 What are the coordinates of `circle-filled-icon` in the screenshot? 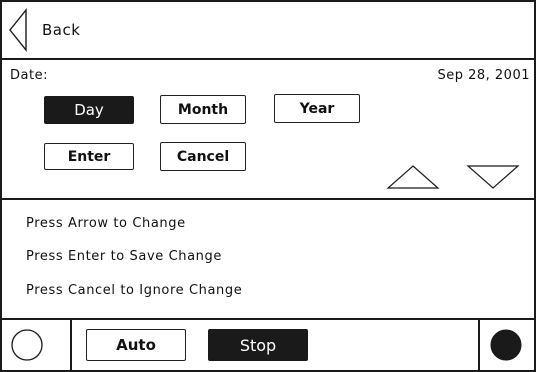 It's located at (506, 345).